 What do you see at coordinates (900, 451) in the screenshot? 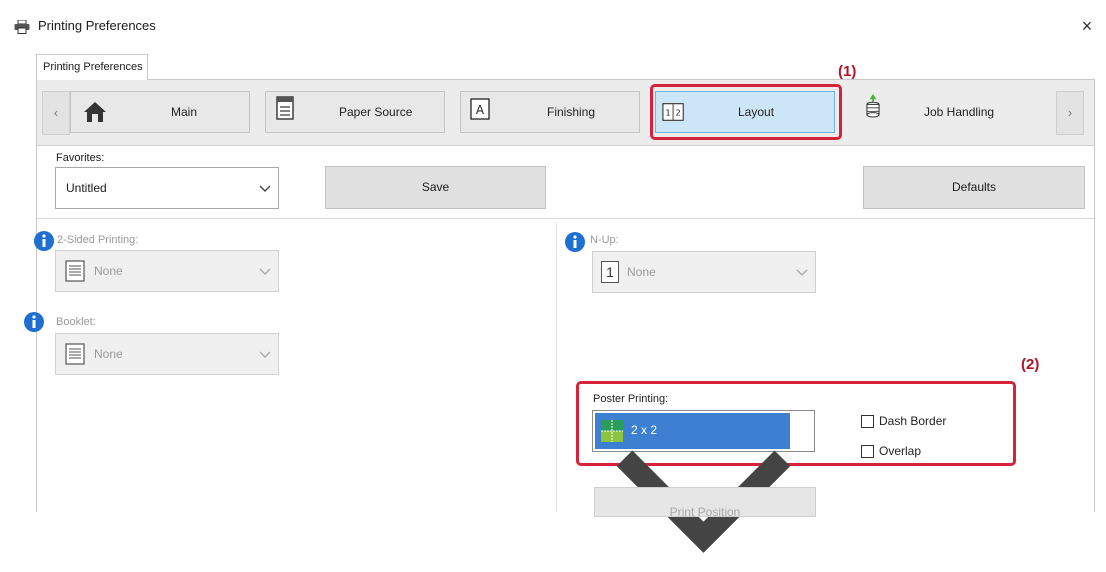
I see `overlap-label: Overlap` at bounding box center [900, 451].